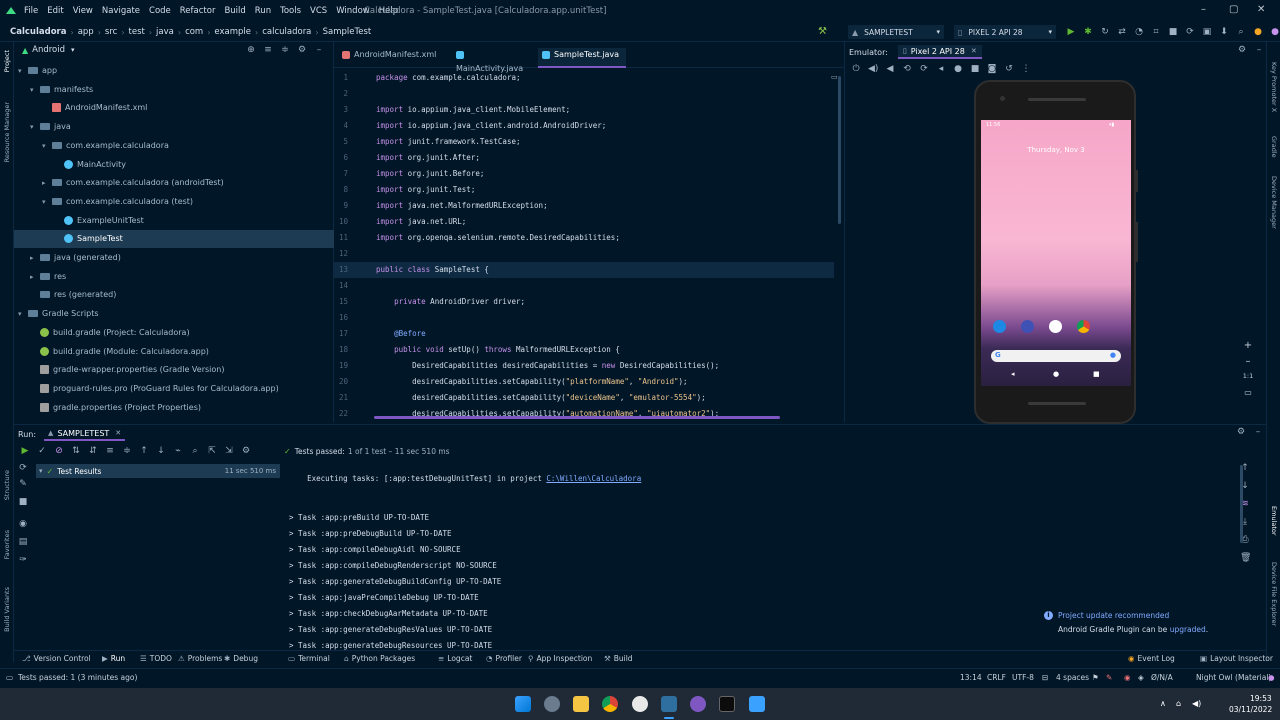 This screenshot has height=720, width=1280. What do you see at coordinates (232, 32) in the screenshot?
I see `breadcrumb-item: example` at bounding box center [232, 32].